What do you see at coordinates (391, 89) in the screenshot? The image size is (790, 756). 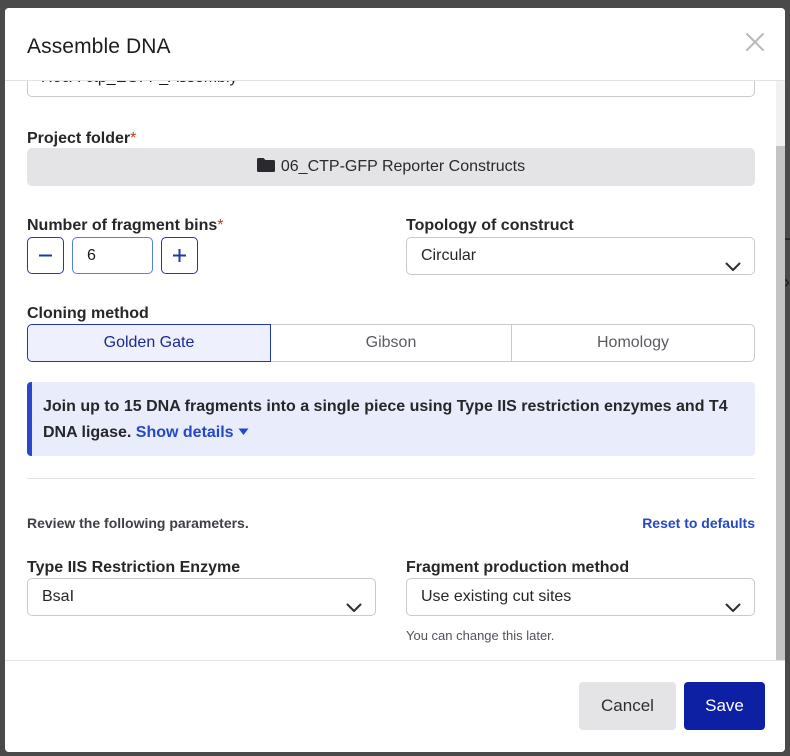 I see `assembly-name-input: RecA-ctp_EGFP_Assembly` at bounding box center [391, 89].